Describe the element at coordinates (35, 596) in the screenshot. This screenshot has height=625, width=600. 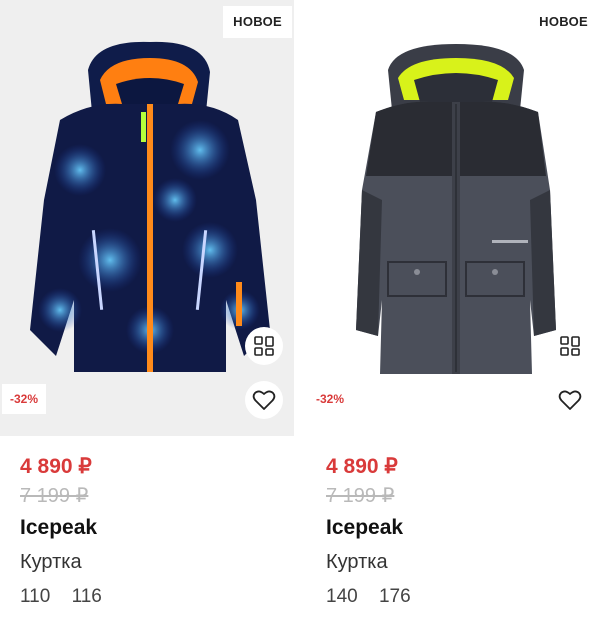
I see `size-option: 110` at that location.